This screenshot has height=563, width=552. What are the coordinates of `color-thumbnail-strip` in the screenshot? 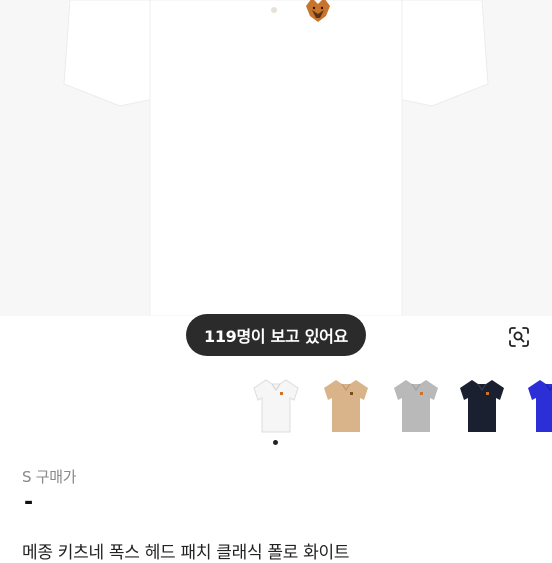 It's located at (276, 406).